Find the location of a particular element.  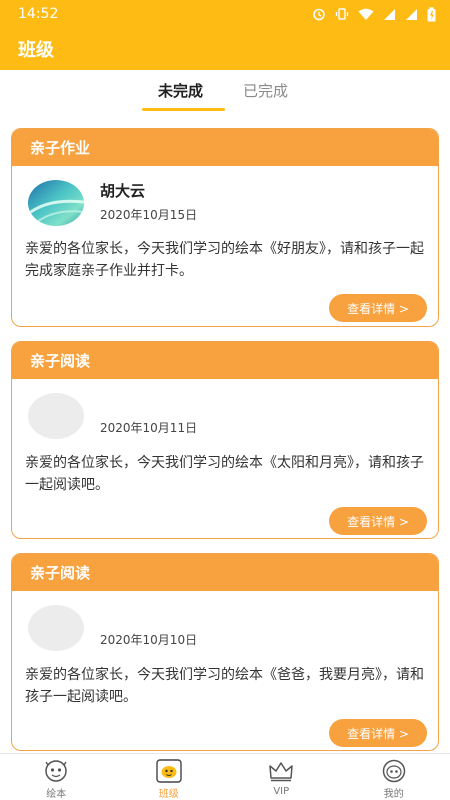

app-bar: 班级 is located at coordinates (225, 49).